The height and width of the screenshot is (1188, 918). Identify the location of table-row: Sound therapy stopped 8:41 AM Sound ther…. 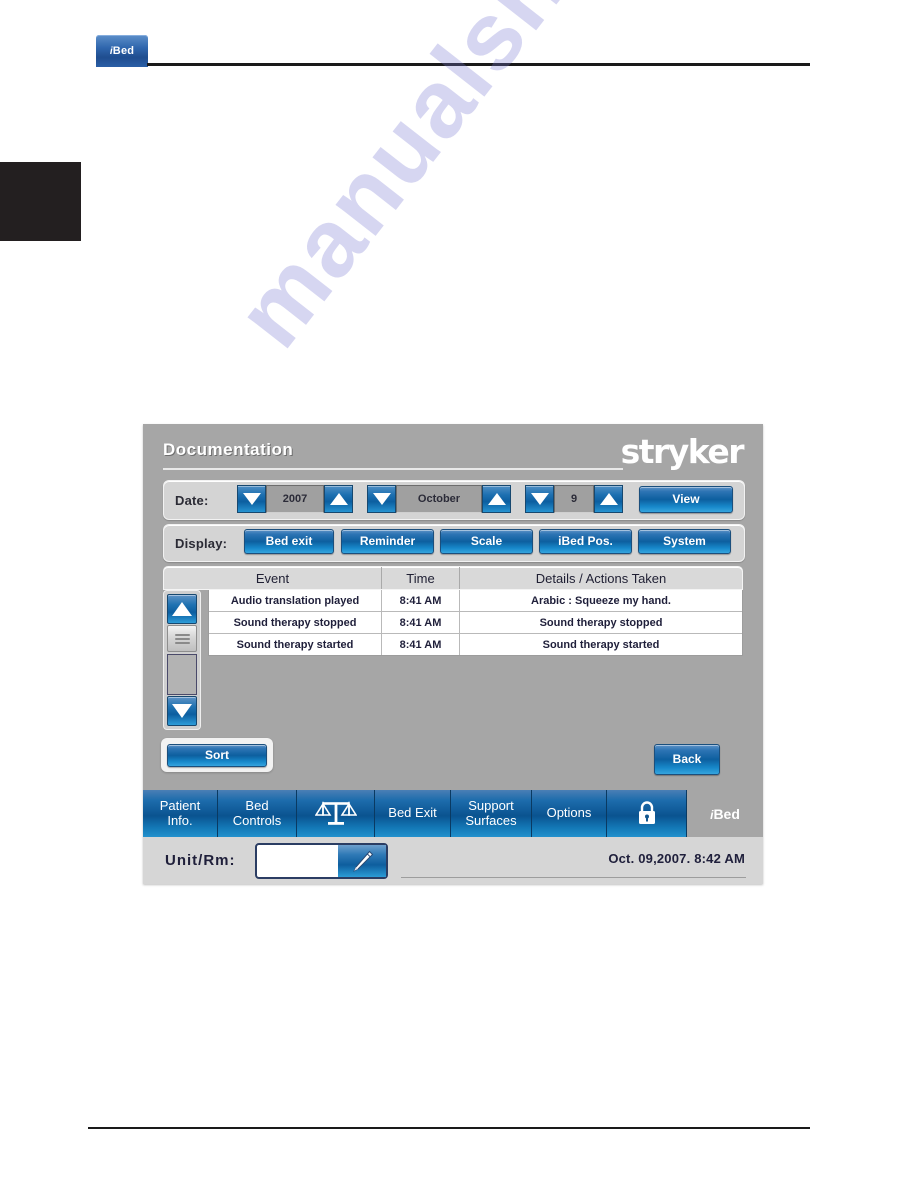
(475, 623).